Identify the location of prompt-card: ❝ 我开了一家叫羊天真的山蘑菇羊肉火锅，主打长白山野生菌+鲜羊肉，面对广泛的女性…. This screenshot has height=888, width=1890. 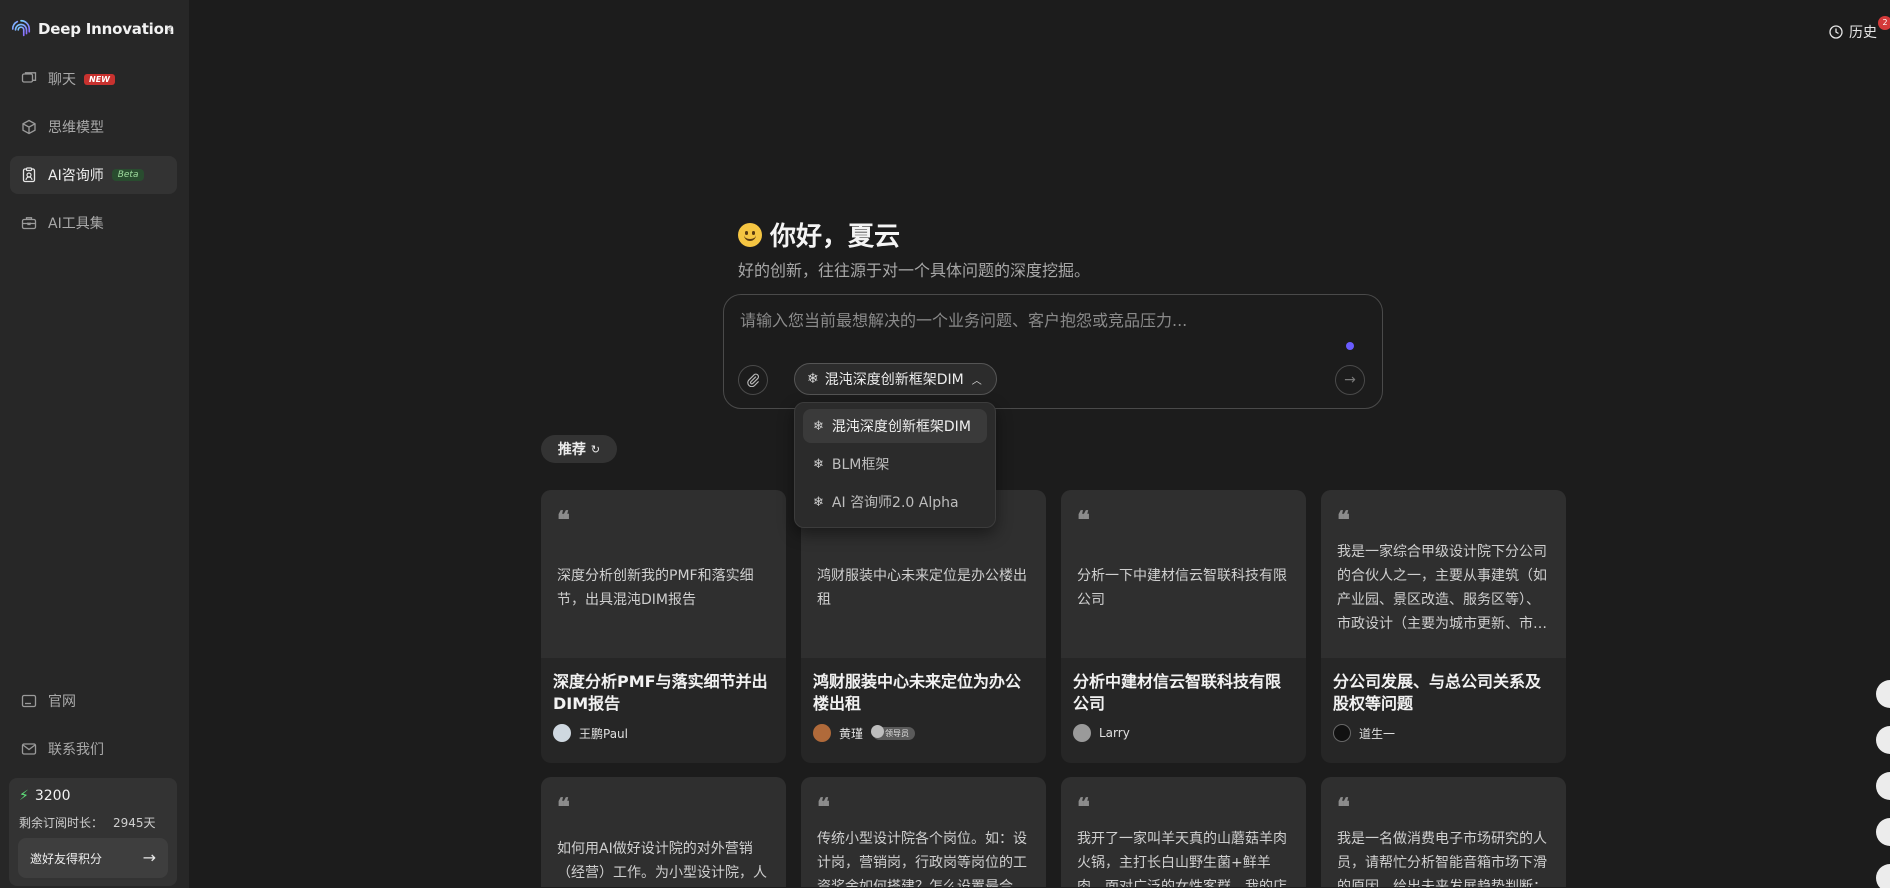
(1183, 832).